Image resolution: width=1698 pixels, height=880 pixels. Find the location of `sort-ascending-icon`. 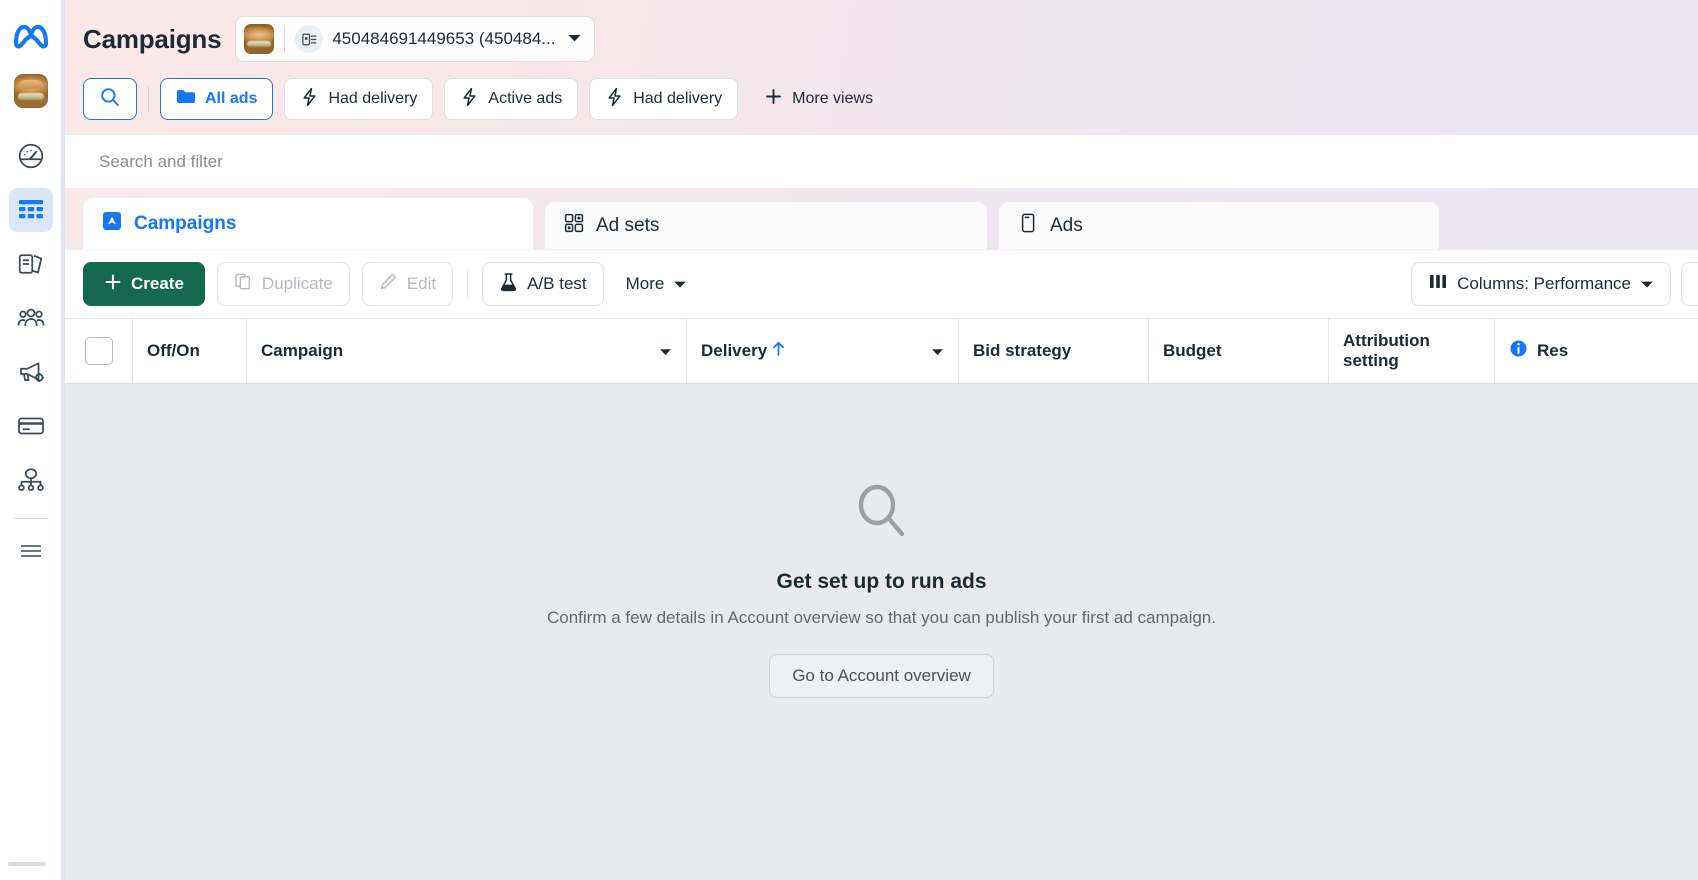

sort-ascending-icon is located at coordinates (778, 351).